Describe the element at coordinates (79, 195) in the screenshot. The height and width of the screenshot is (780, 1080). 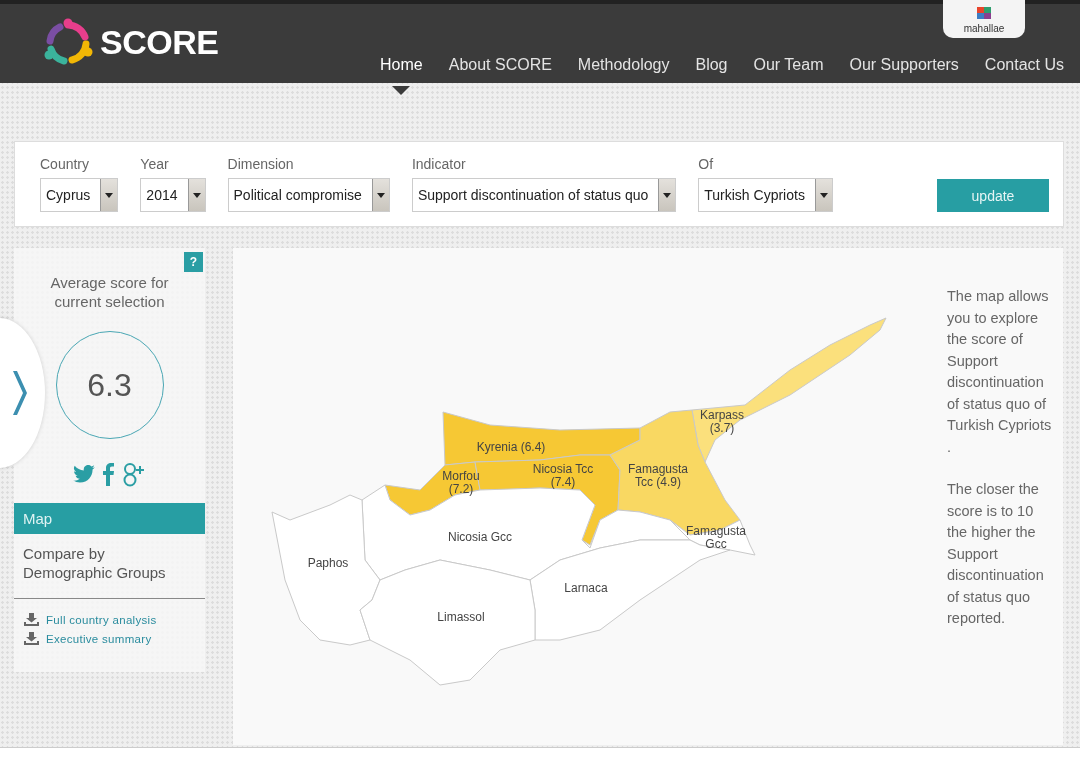
I see `dropdown: Cyprus` at that location.